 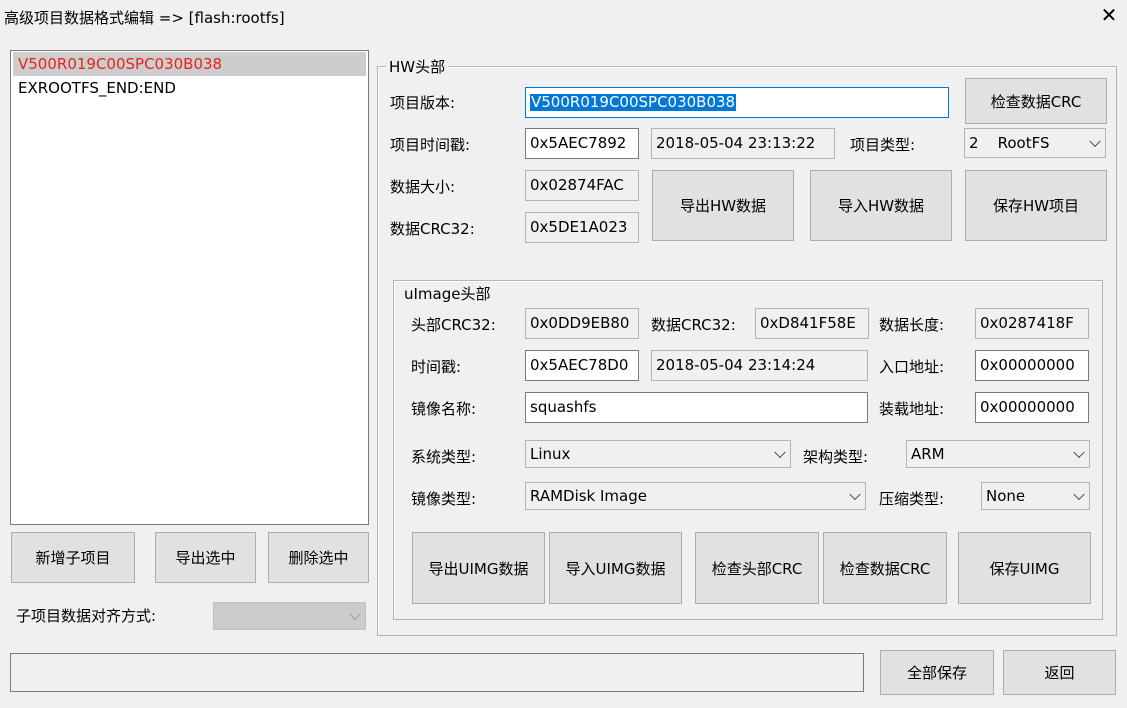 I want to click on header-crc-value: 0x0DD9EB80, so click(x=582, y=323).